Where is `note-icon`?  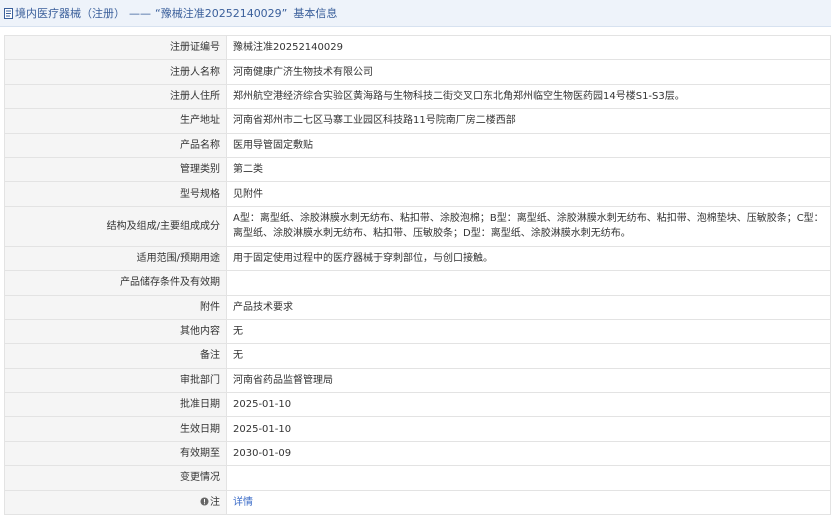
note-icon is located at coordinates (204, 501).